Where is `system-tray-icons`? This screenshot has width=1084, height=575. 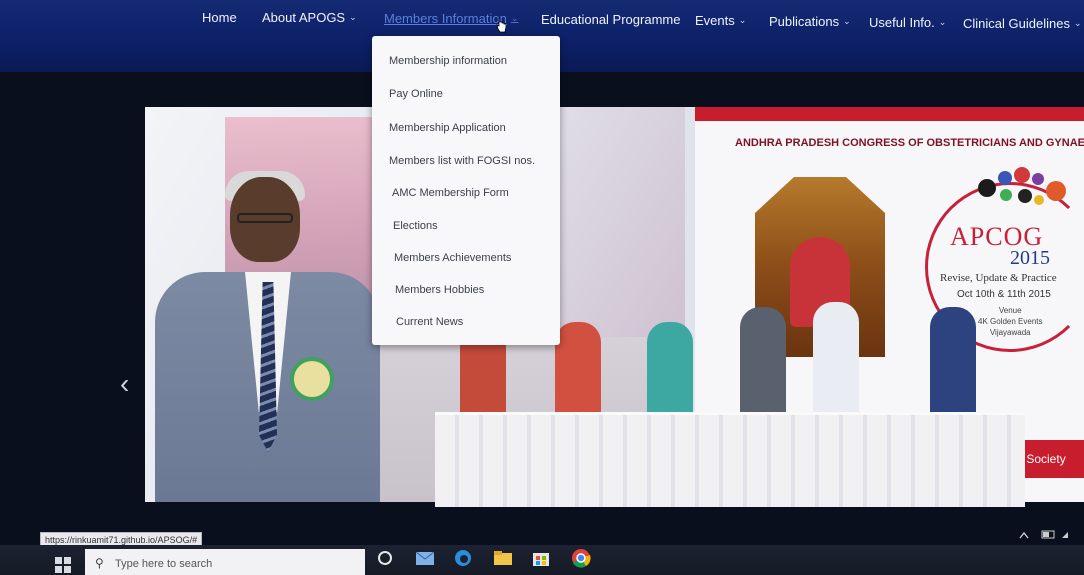 system-tray-icons is located at coordinates (1048, 535).